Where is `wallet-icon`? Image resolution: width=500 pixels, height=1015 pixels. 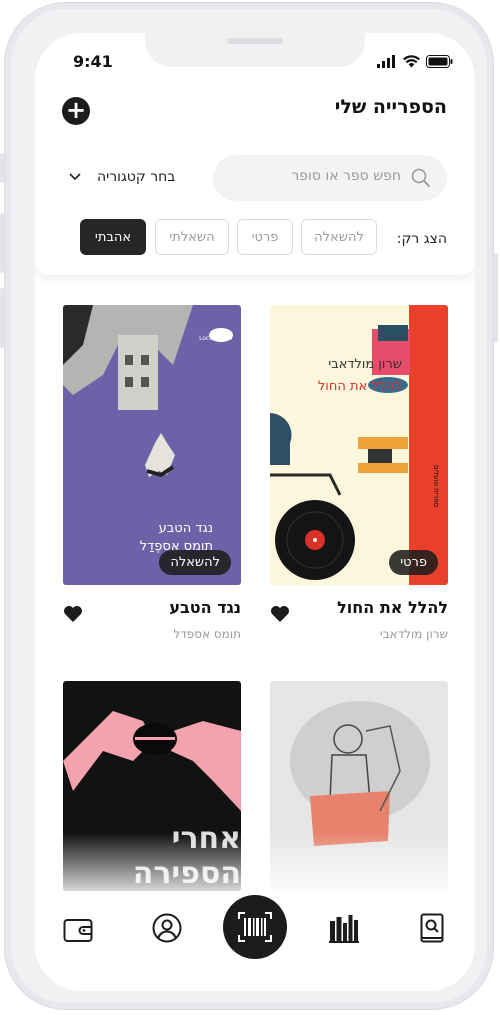
wallet-icon is located at coordinates (78, 930).